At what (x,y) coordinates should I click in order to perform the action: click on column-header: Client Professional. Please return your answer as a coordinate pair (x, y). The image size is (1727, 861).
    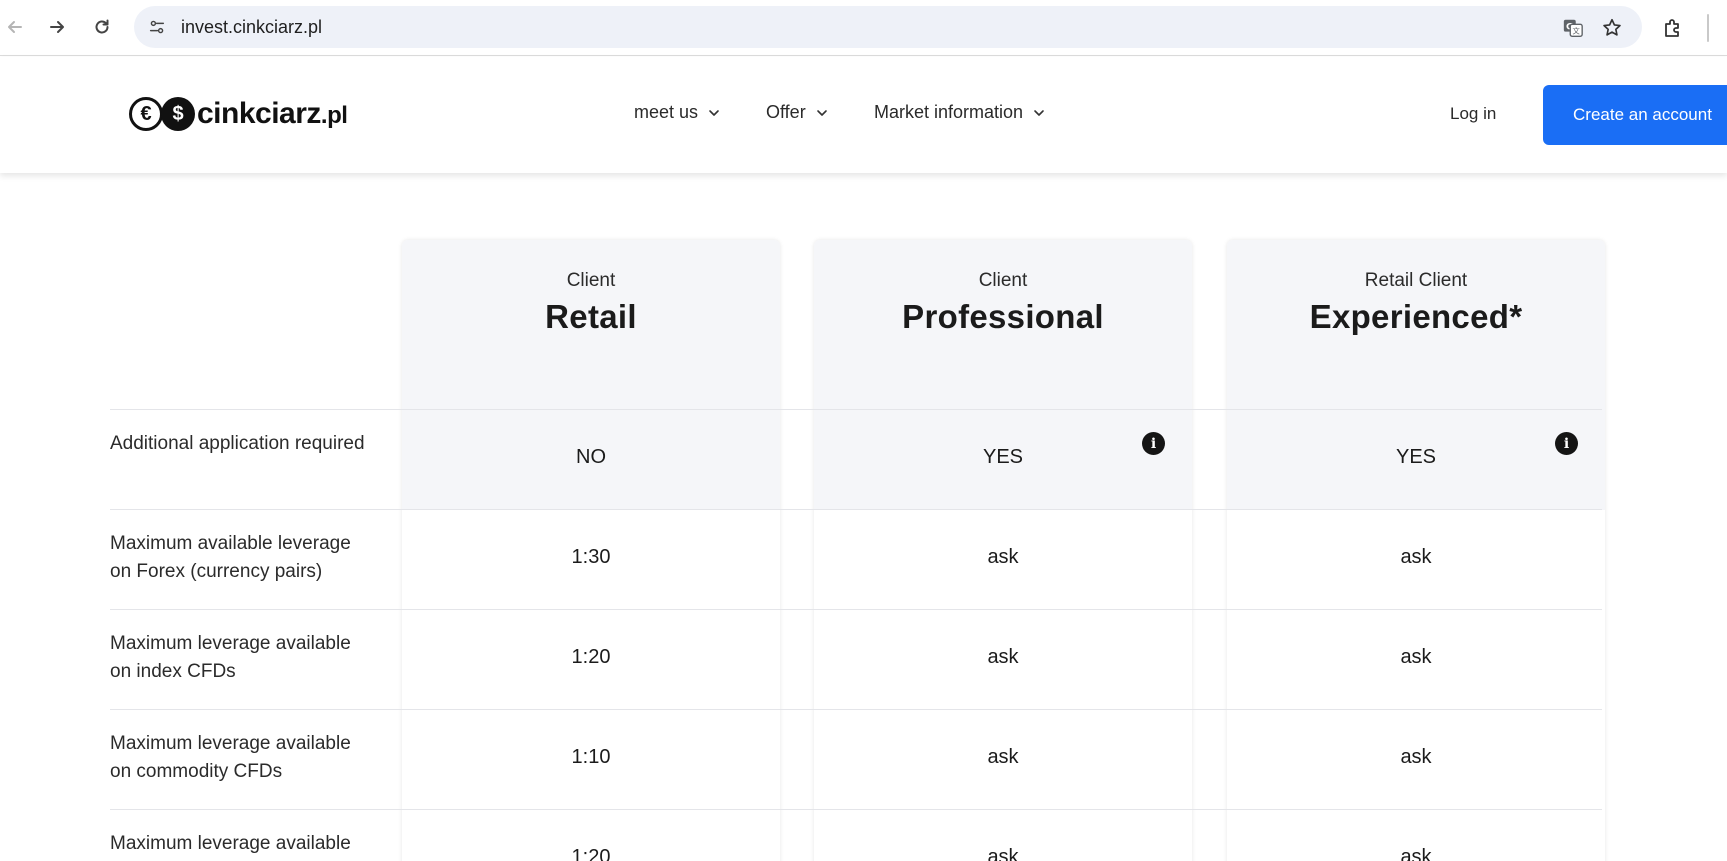
    Looking at the image, I should click on (1003, 303).